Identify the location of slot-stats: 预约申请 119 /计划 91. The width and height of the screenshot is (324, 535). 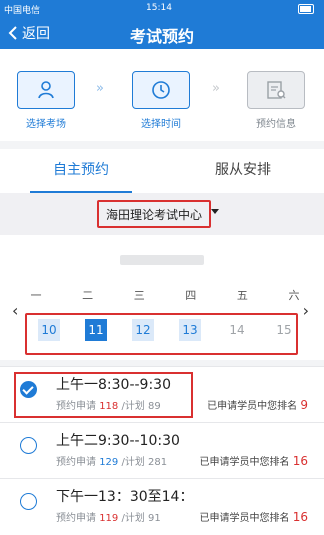
(108, 516).